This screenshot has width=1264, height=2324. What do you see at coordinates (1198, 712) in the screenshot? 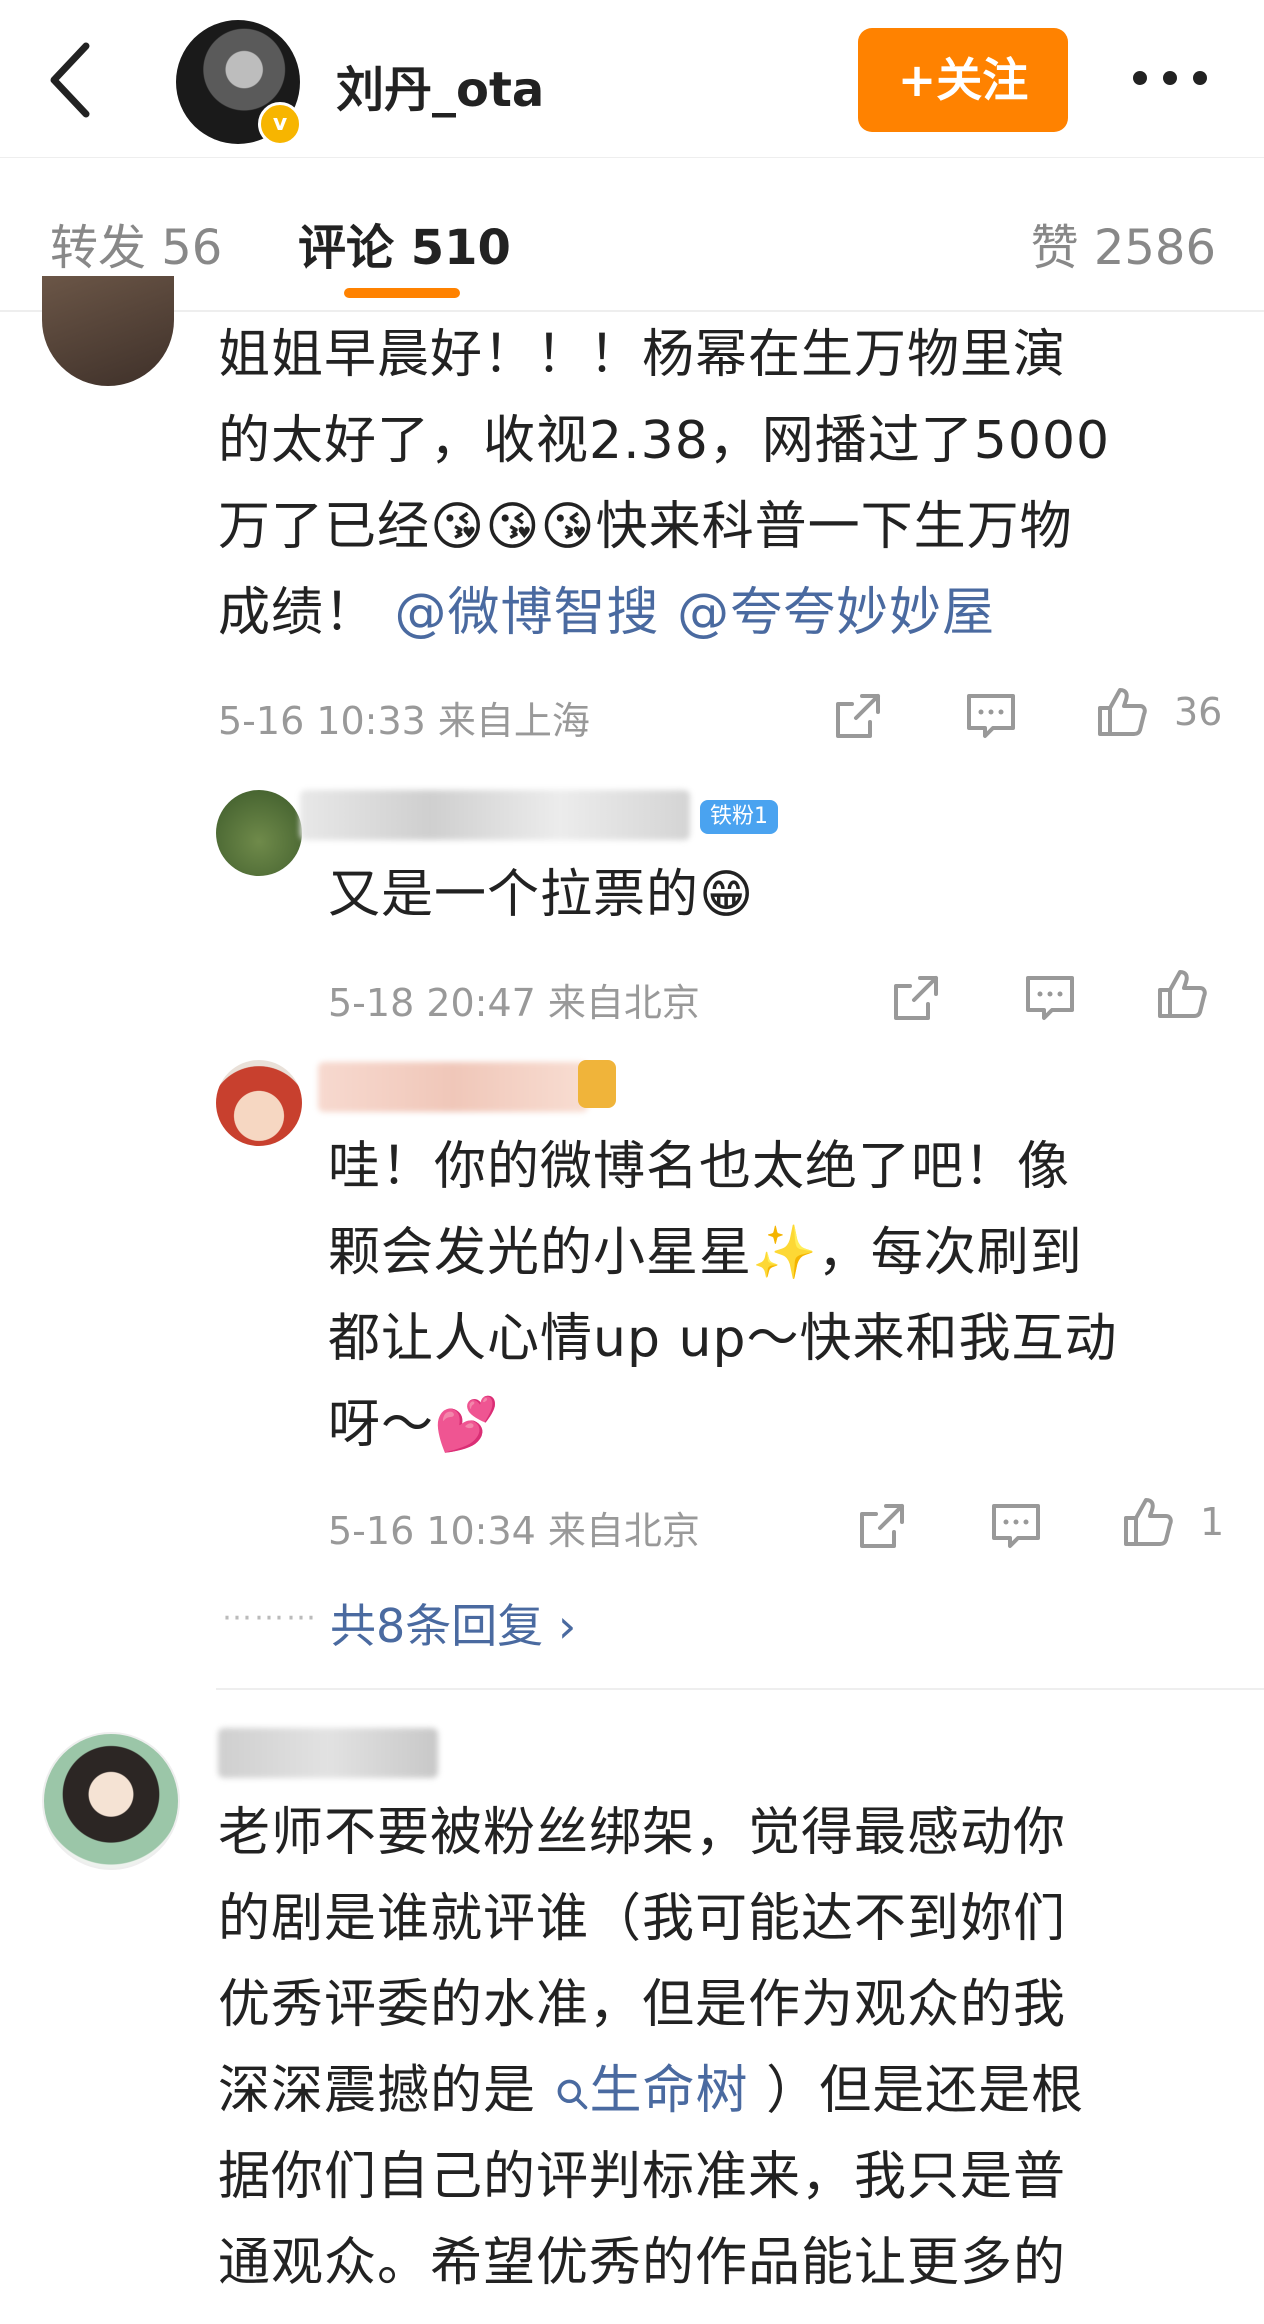
I see `like-count: 36` at bounding box center [1198, 712].